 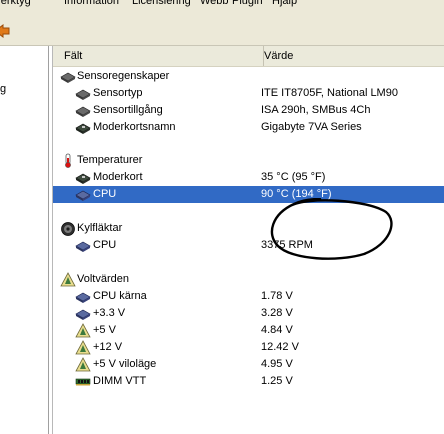 What do you see at coordinates (311, 127) in the screenshot?
I see `field-value: Gigabyte 7VA Series` at bounding box center [311, 127].